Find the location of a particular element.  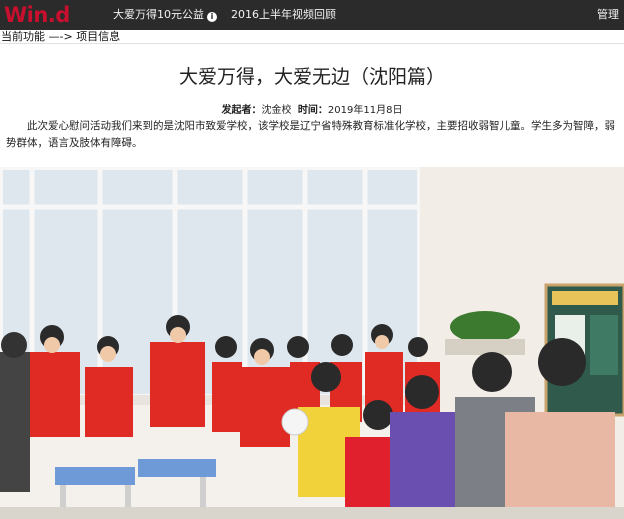

article-title: 大爱万得，大爱无边（沈阳篇） is located at coordinates (311, 77).